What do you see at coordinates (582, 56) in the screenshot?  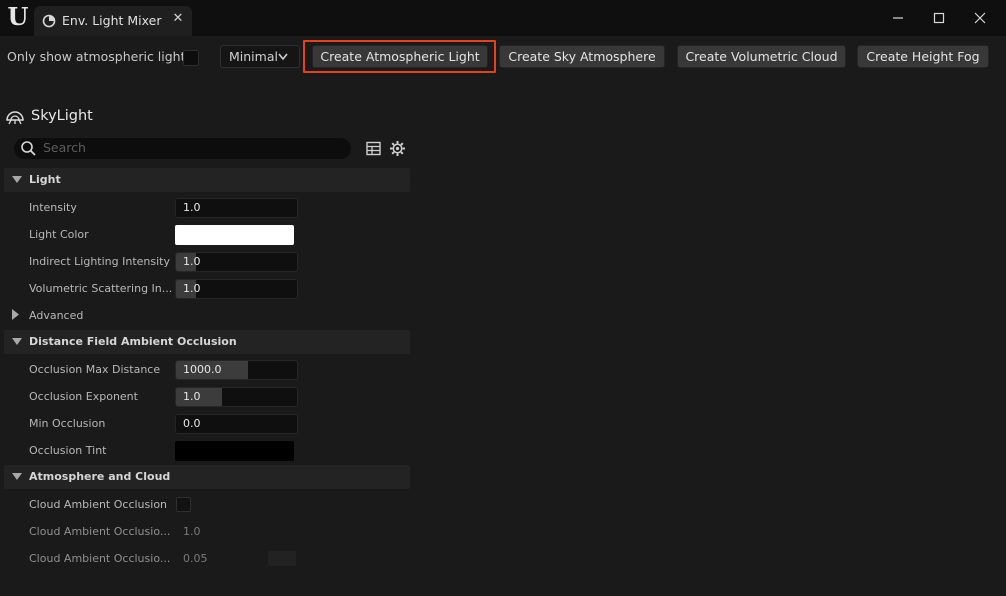 I see `create-sky-atmosphere-button: Create Sky Atmosphere` at bounding box center [582, 56].